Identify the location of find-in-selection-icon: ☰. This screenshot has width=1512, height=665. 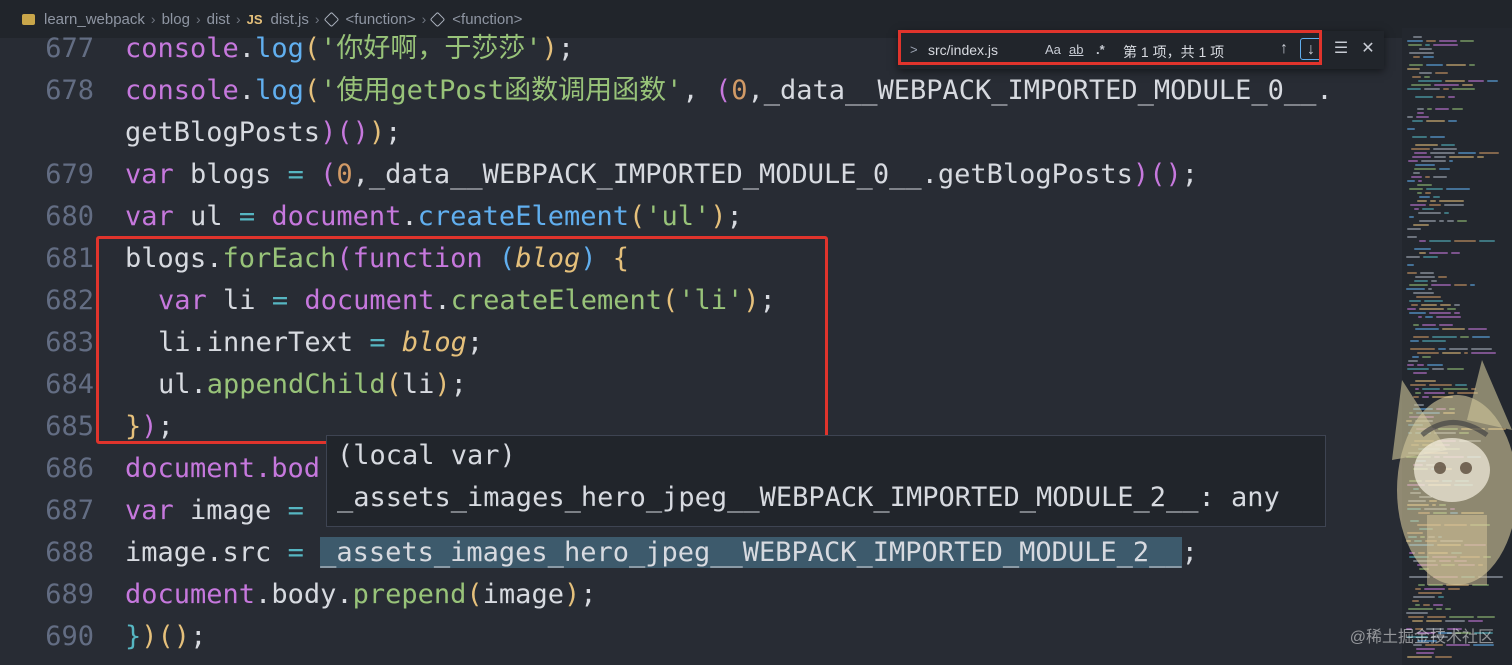
(1341, 49).